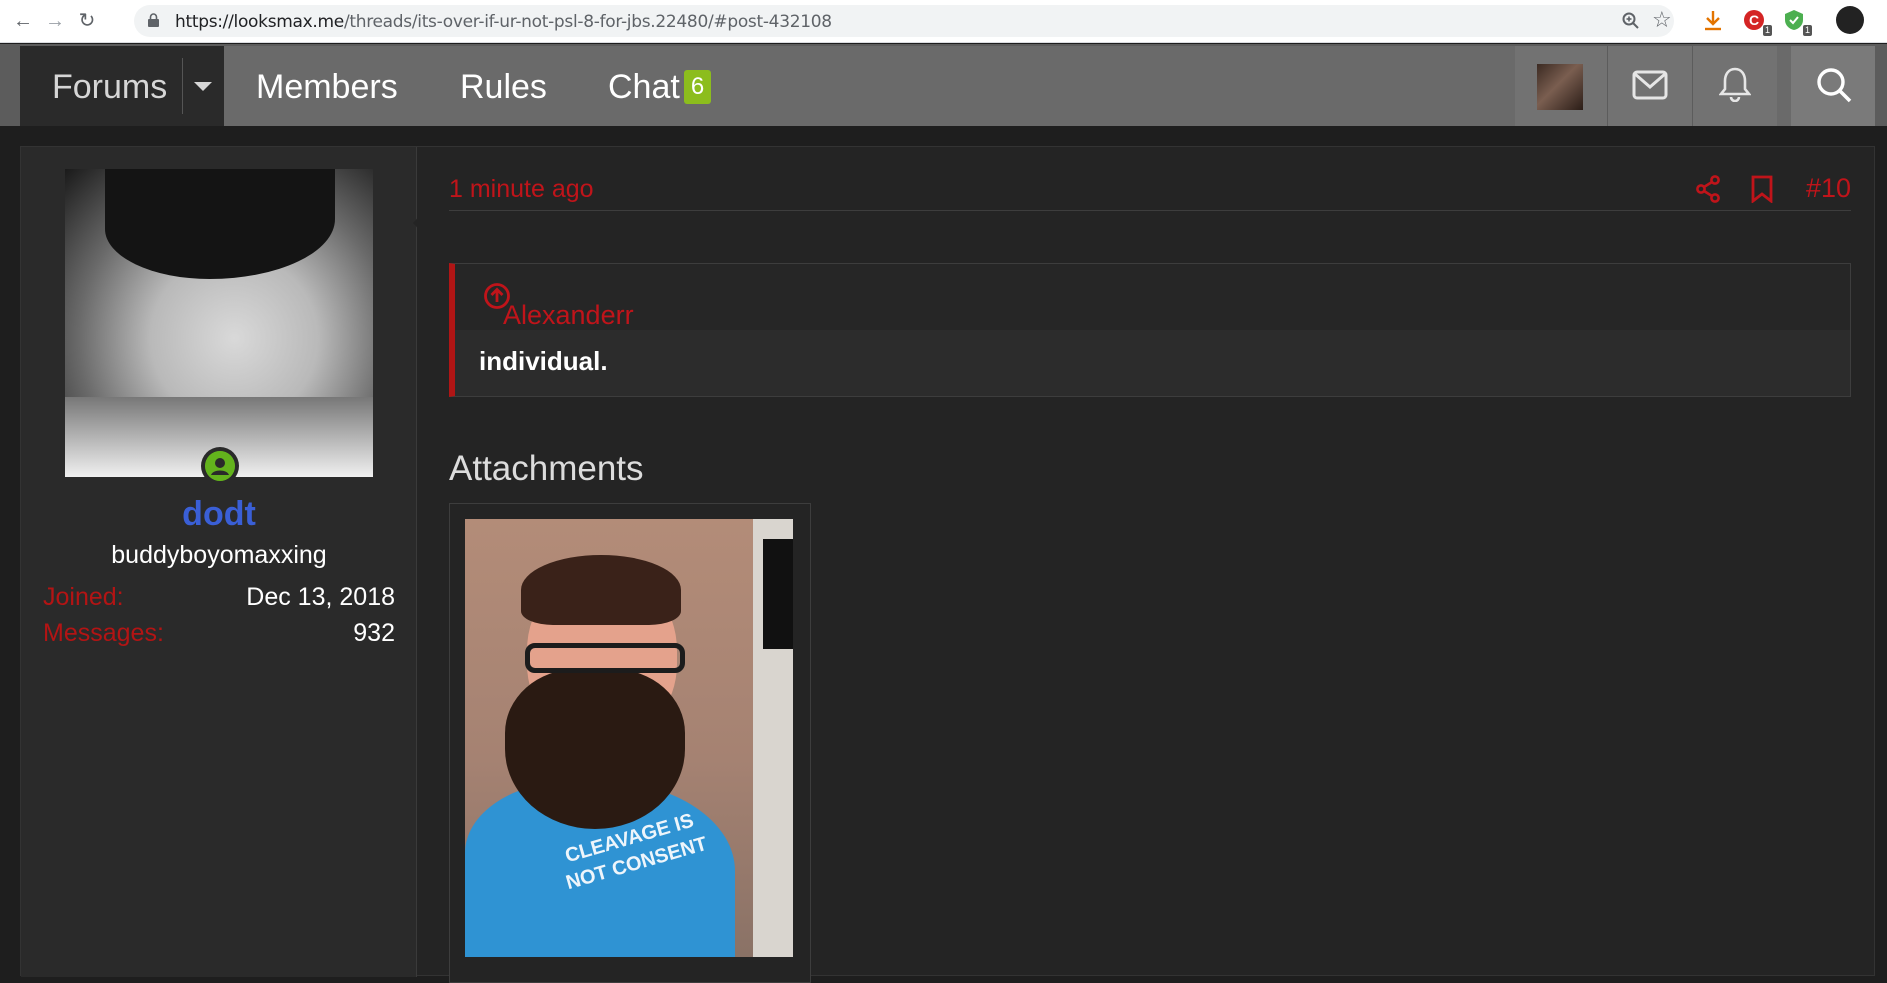 The image size is (1887, 983). I want to click on avatar-hair, so click(220, 224).